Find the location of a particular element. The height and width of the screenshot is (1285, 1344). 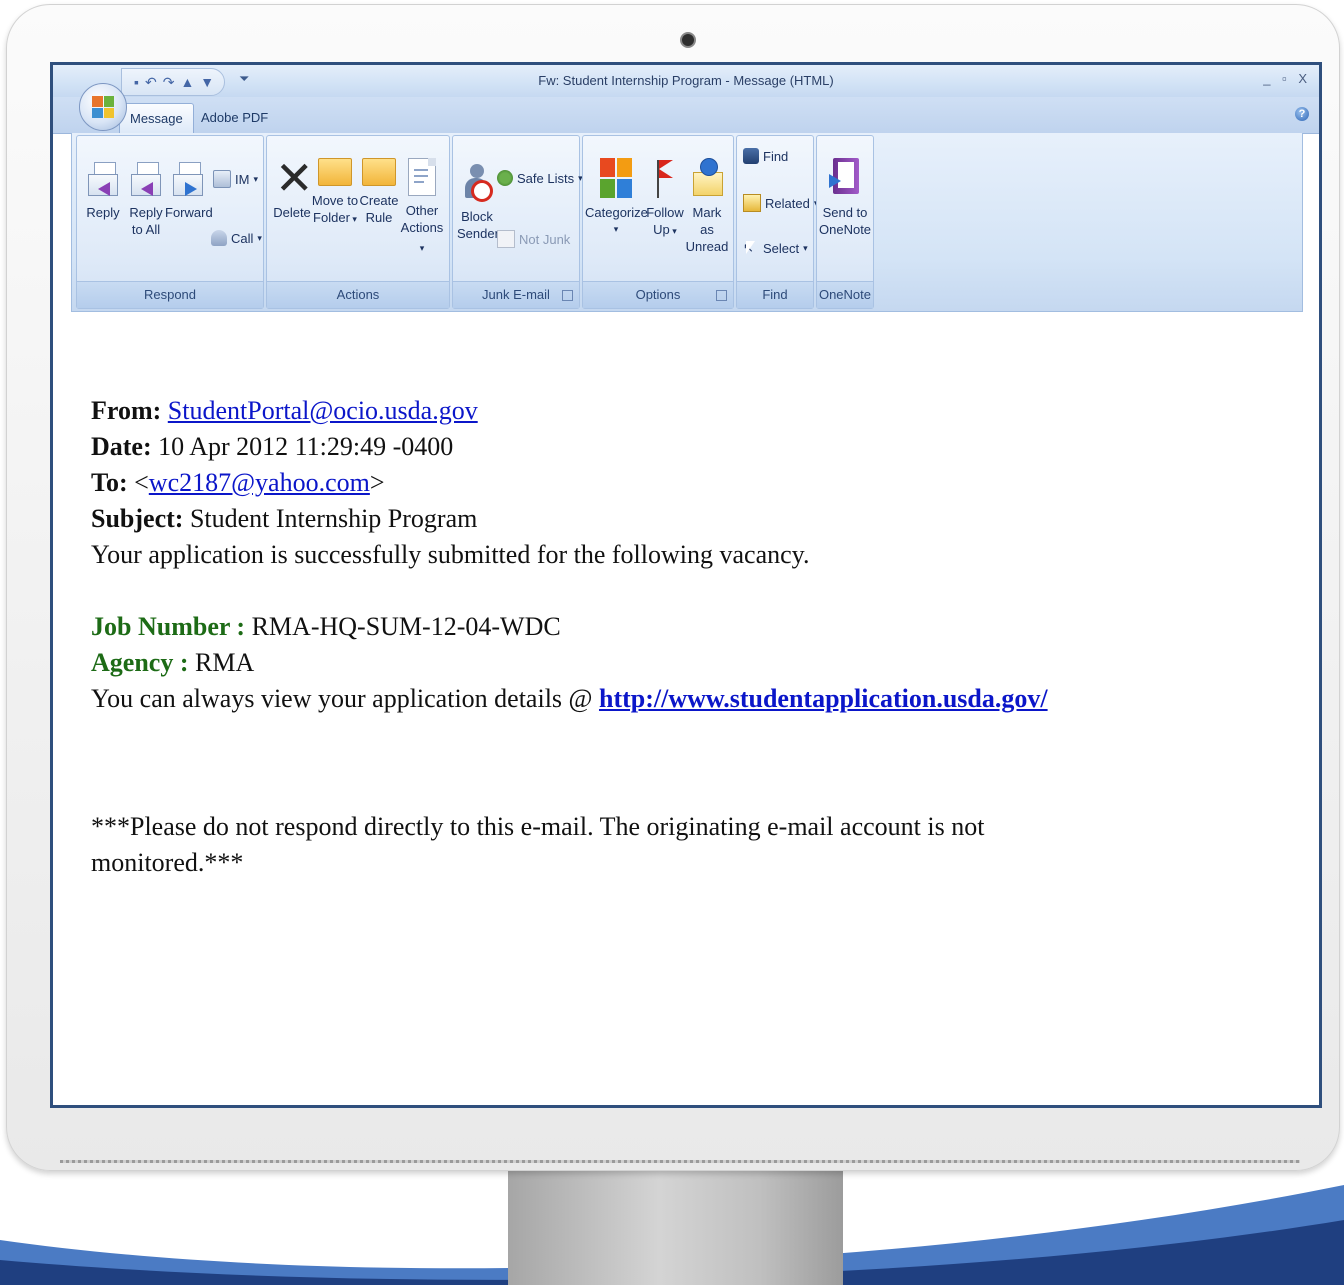

junk-dialog-launcher-icon is located at coordinates (567, 295).